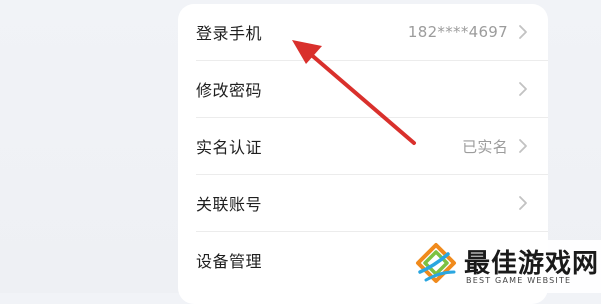  I want to click on settings-item-value: 182****4697, so click(457, 32).